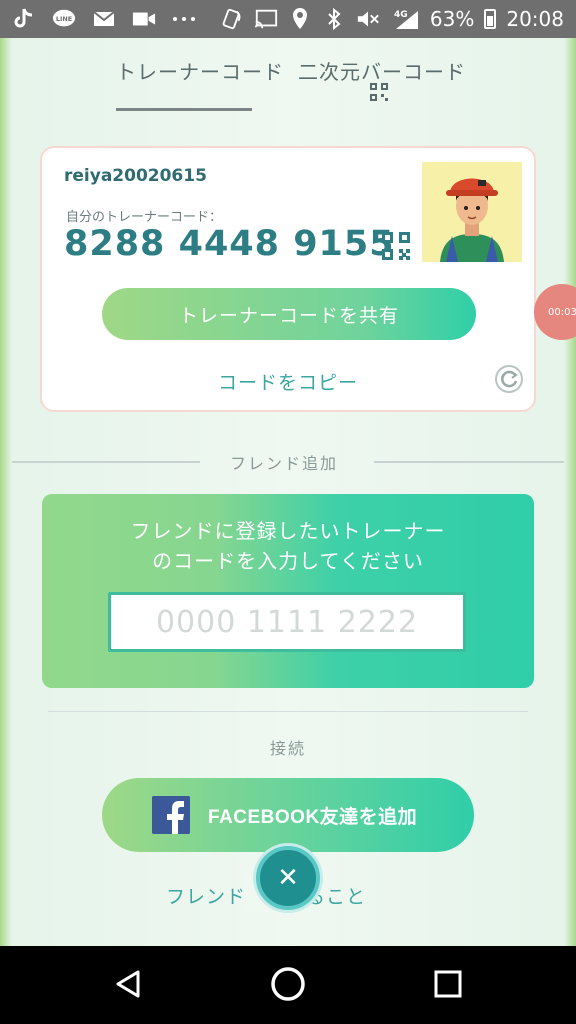 Image resolution: width=576 pixels, height=1024 pixels. What do you see at coordinates (135, 176) in the screenshot?
I see `username: reiya20020615` at bounding box center [135, 176].